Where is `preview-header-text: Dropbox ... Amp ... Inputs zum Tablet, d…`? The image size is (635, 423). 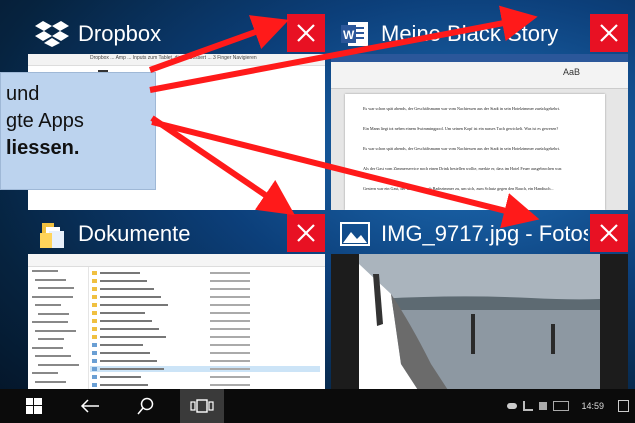
preview-header-text: Dropbox ... Amp ... Inputs zum Tablet, d… is located at coordinates (173, 58).